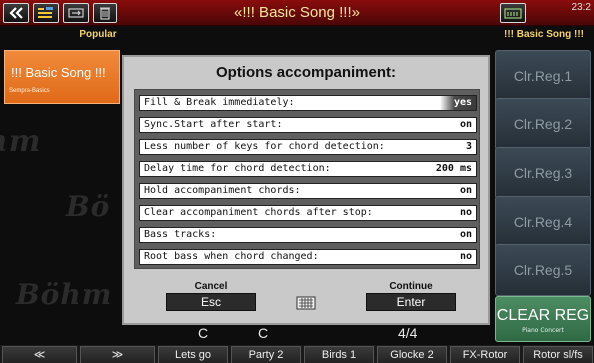 The height and width of the screenshot is (363, 594). I want to click on bass-chord-display: C, so click(263, 333).